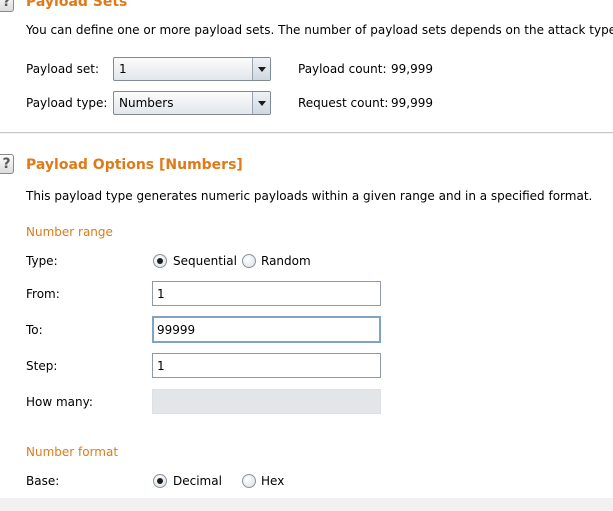 The height and width of the screenshot is (511, 613). What do you see at coordinates (62, 69) in the screenshot?
I see `payload-set-label: Payload set:` at bounding box center [62, 69].